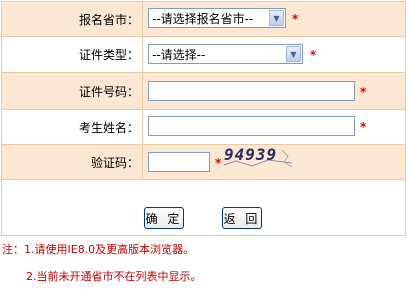 Image resolution: width=407 pixels, height=294 pixels. What do you see at coordinates (164, 218) in the screenshot?
I see `confirm-button: 确 定` at bounding box center [164, 218].